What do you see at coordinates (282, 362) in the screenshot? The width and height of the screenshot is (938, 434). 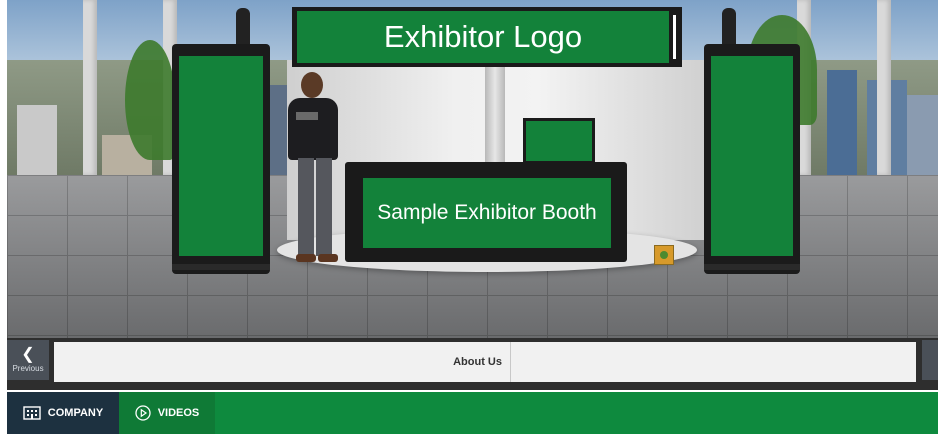 I see `tab-about-us: About Us` at bounding box center [282, 362].